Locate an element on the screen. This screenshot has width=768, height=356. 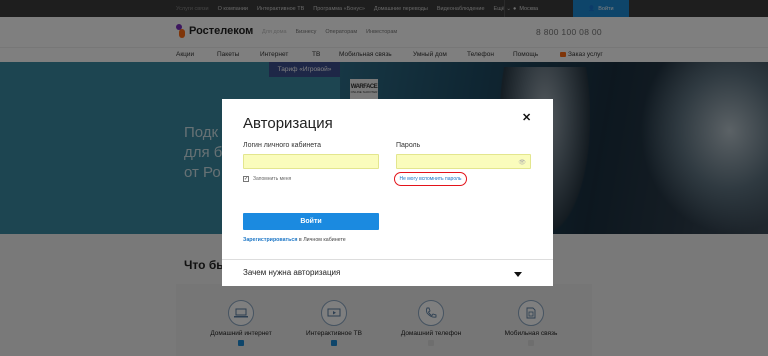
password-field: 👁 is located at coordinates (463, 161).